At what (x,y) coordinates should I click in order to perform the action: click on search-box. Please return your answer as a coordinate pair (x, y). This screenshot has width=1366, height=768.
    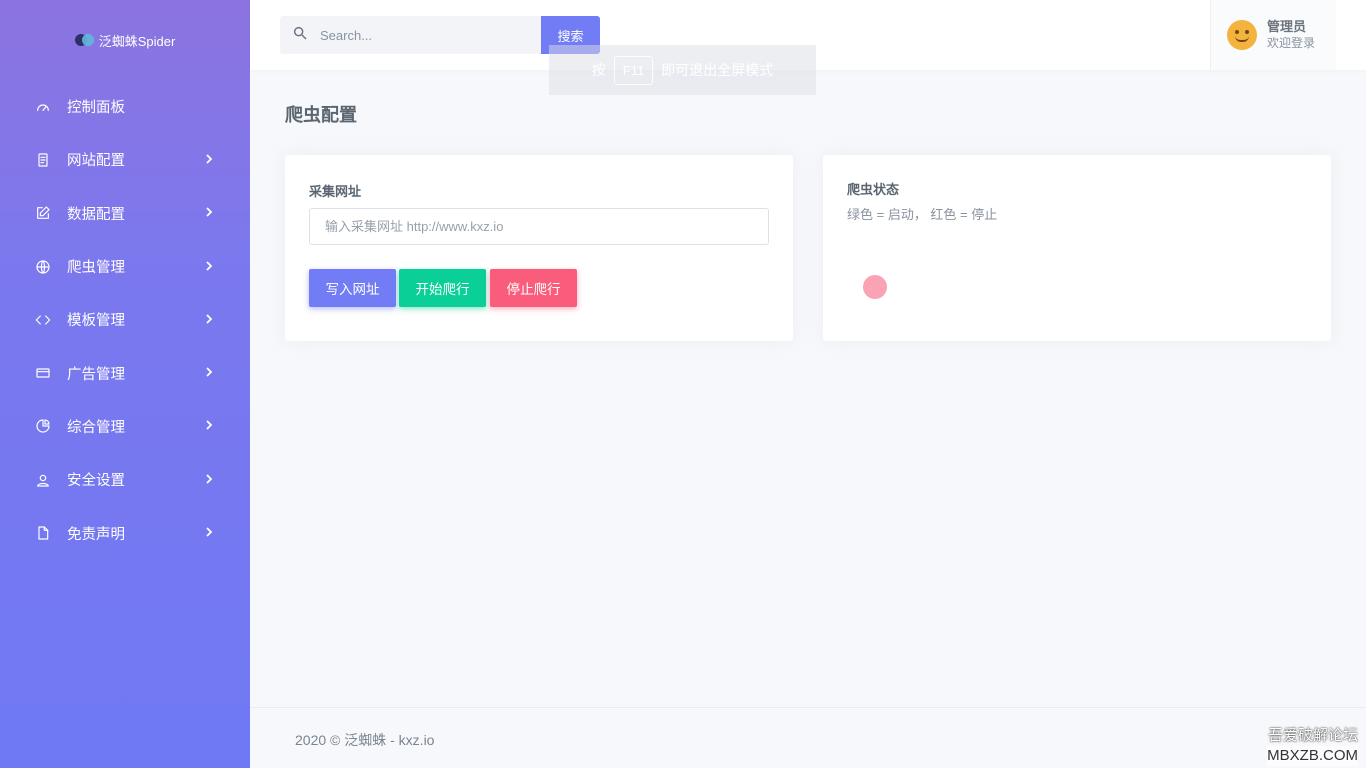
    Looking at the image, I should click on (410, 35).